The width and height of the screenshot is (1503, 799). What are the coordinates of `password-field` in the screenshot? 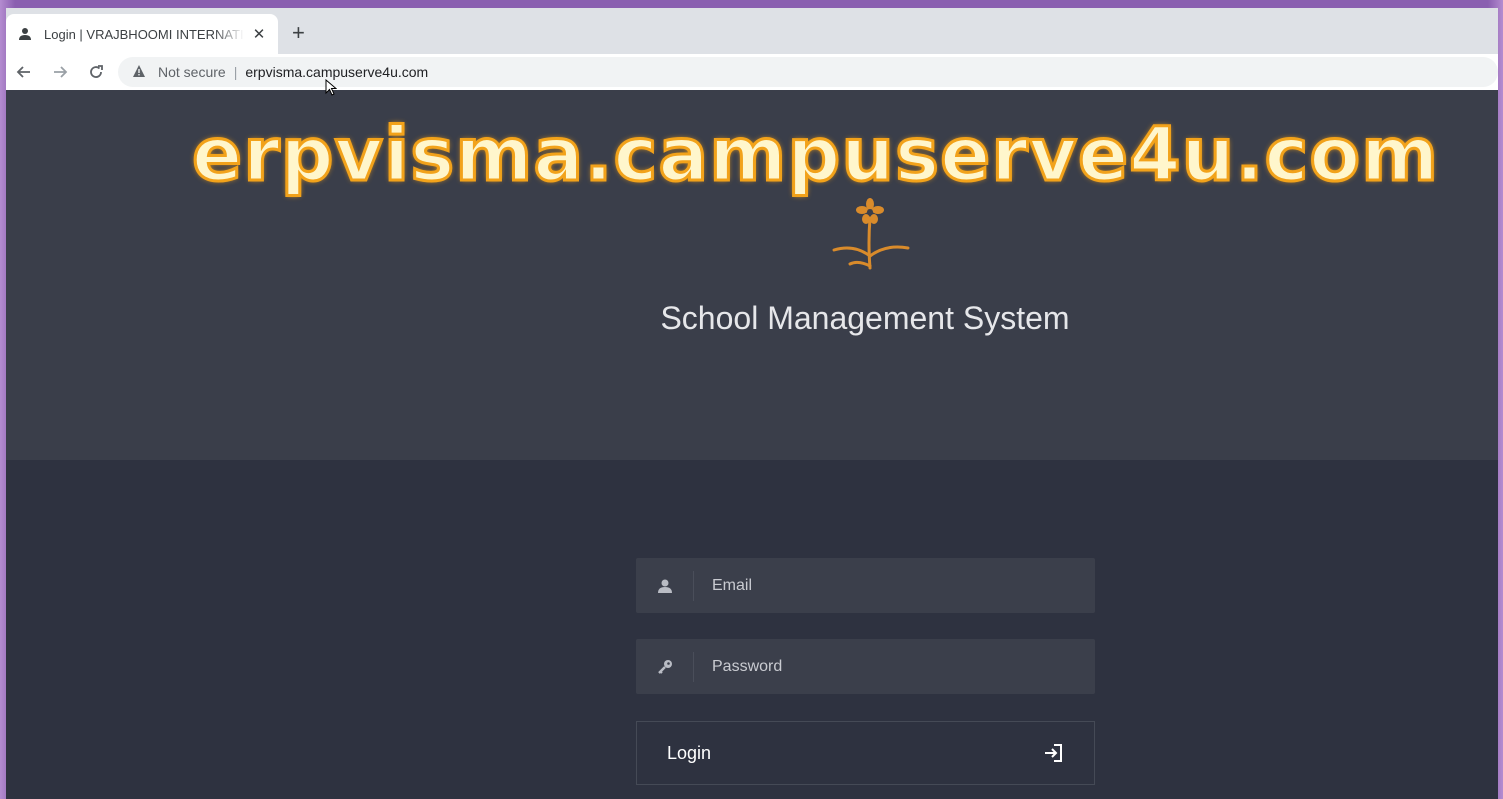 It's located at (865, 666).